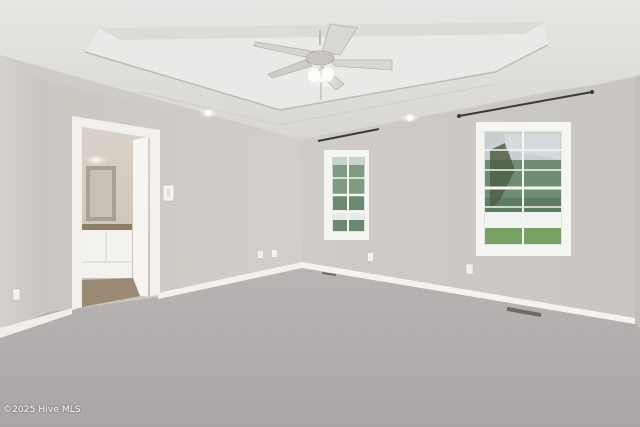 The width and height of the screenshot is (640, 427). Describe the element at coordinates (523, 189) in the screenshot. I see `window-right` at that location.